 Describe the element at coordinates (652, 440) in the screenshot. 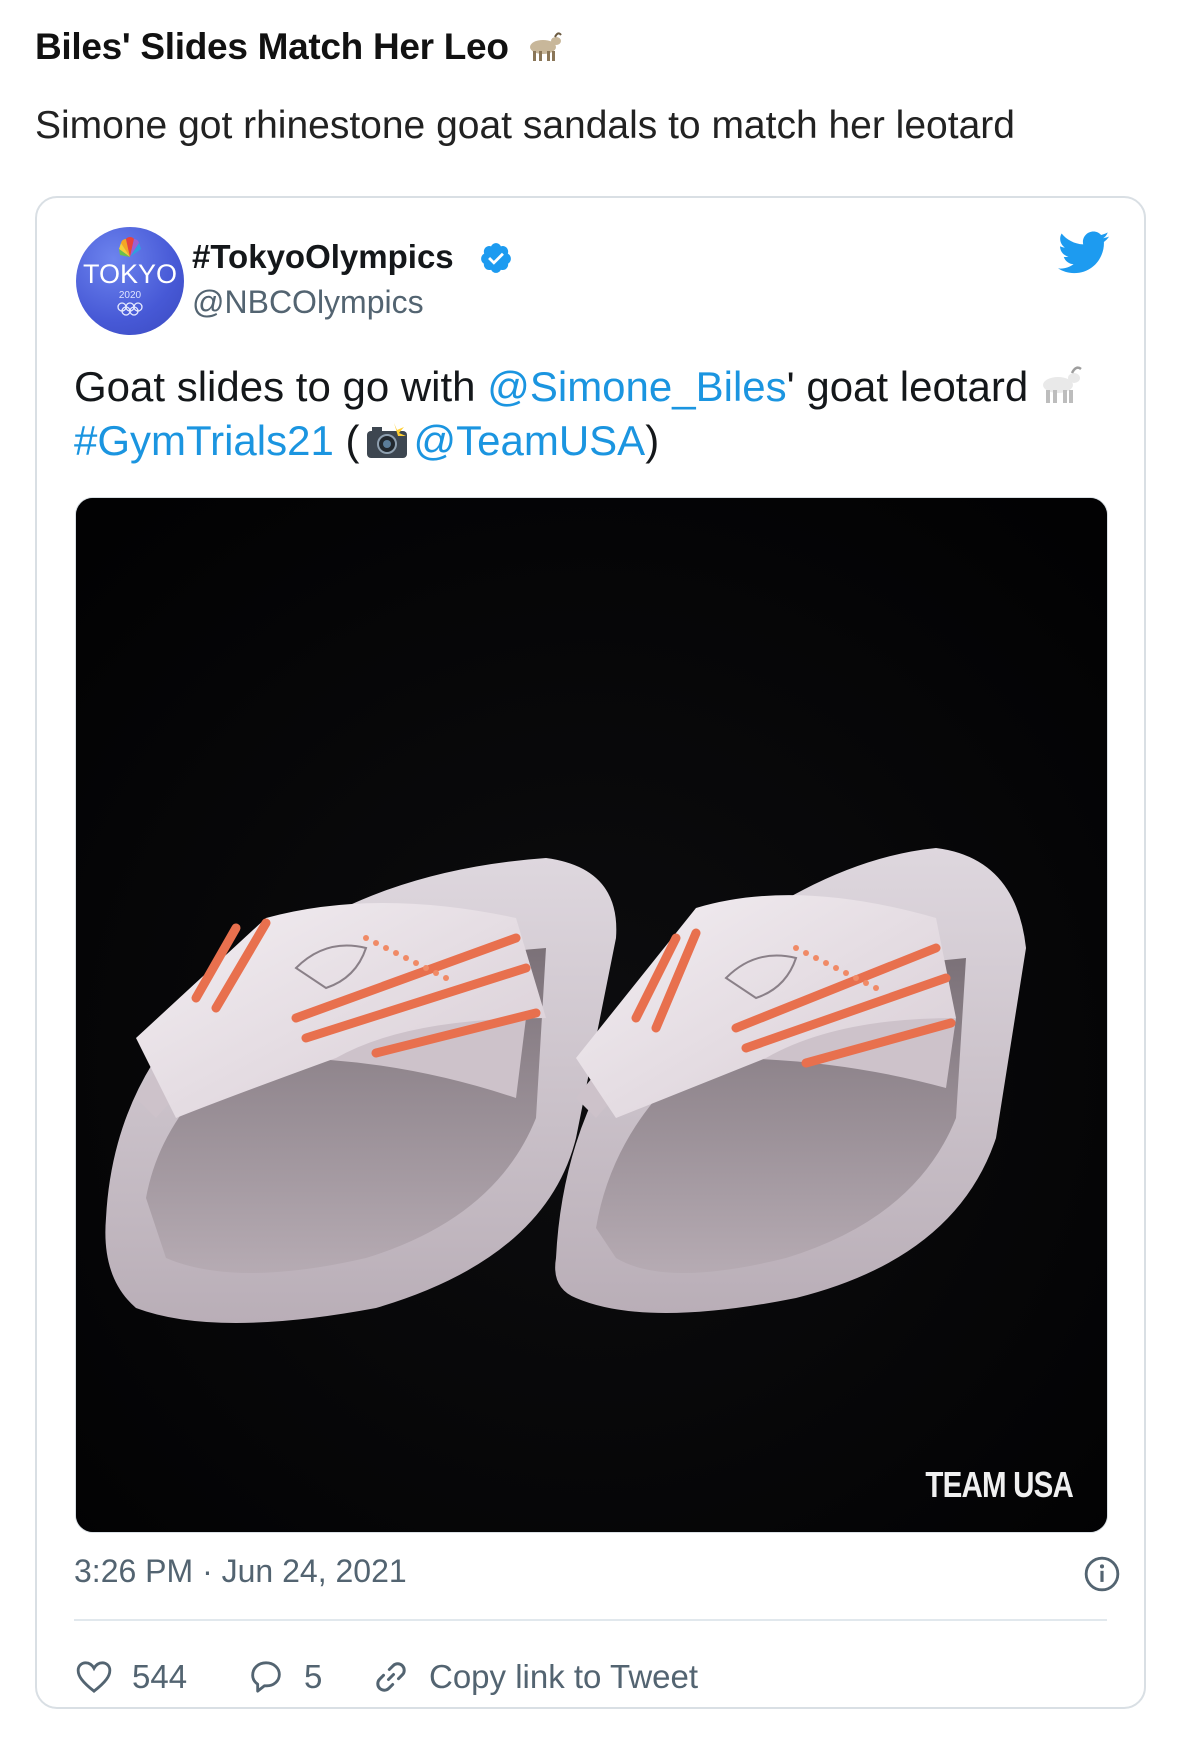

I see `tweet-text-part: )` at that location.